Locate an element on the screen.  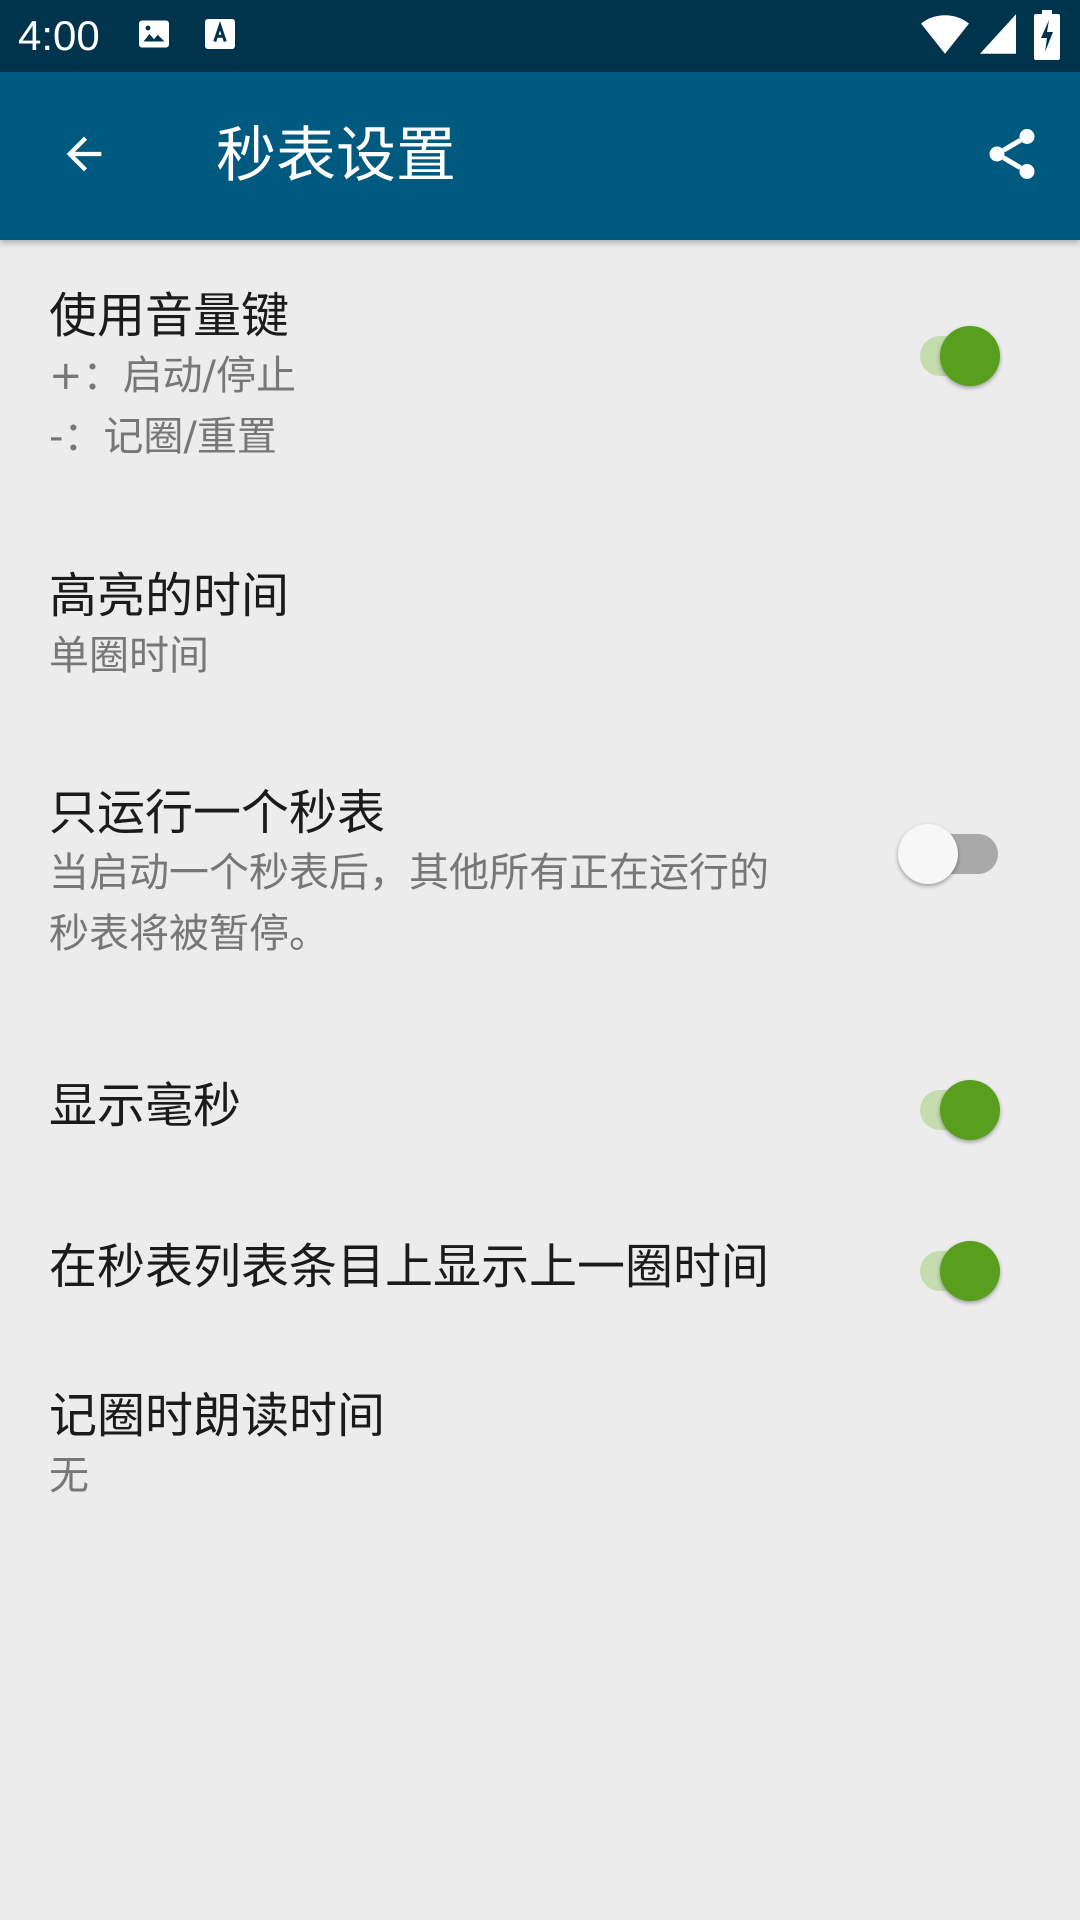
show-milliseconds-toggle is located at coordinates (952, 1107).